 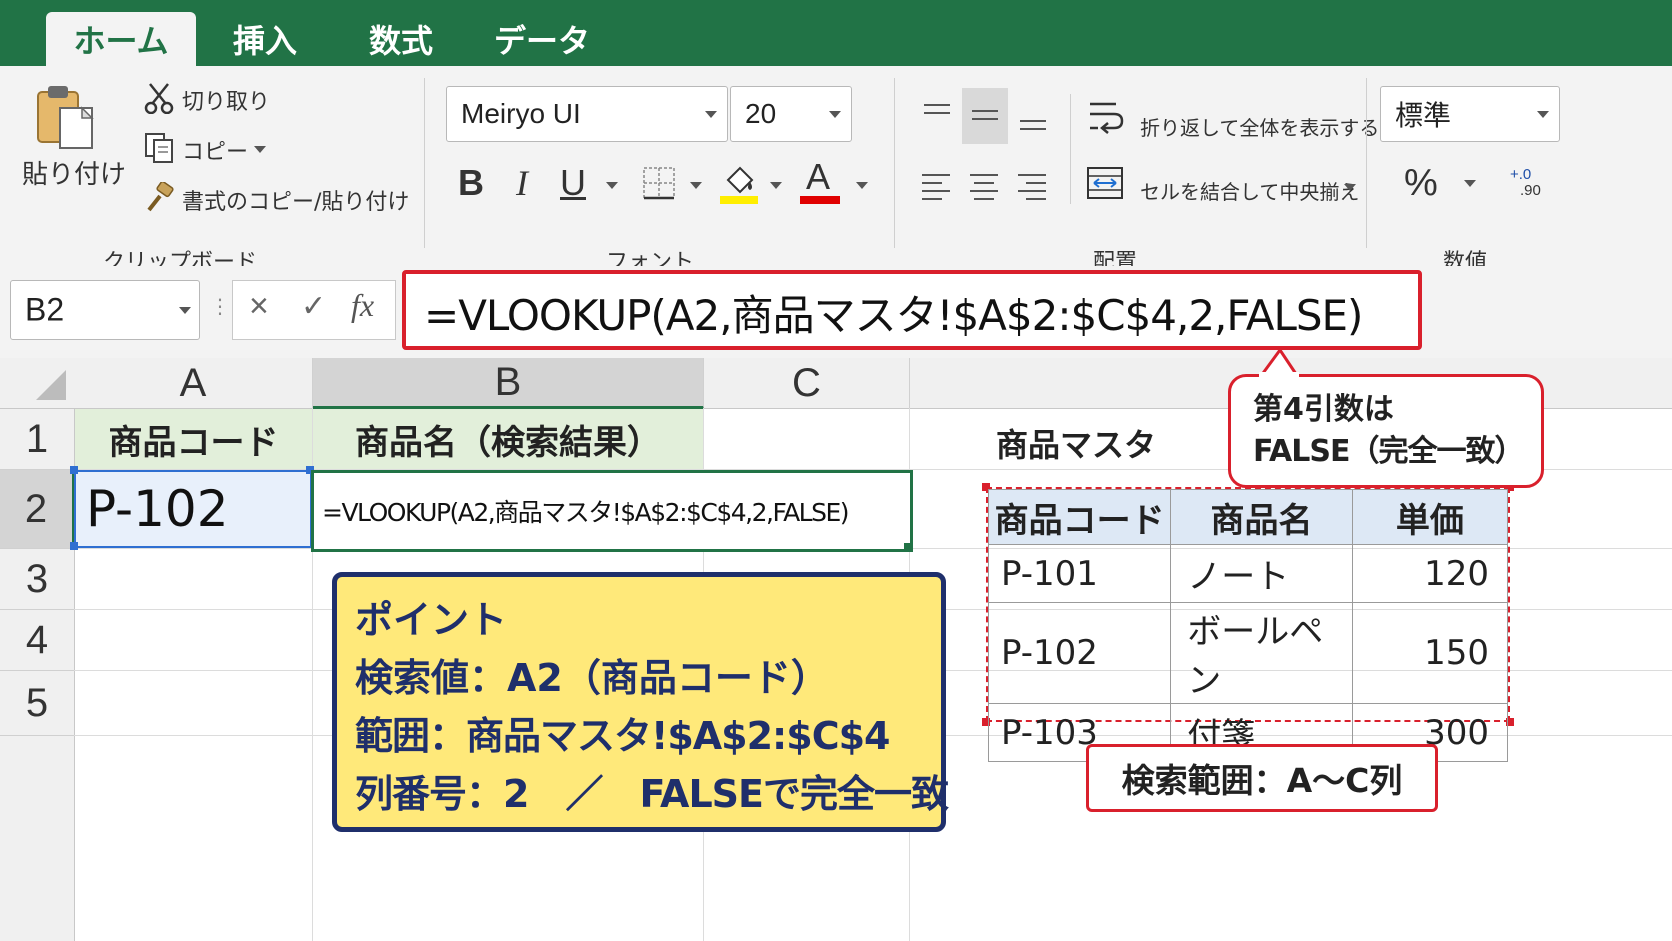 What do you see at coordinates (1421, 183) in the screenshot?
I see `percent-style-button: %` at bounding box center [1421, 183].